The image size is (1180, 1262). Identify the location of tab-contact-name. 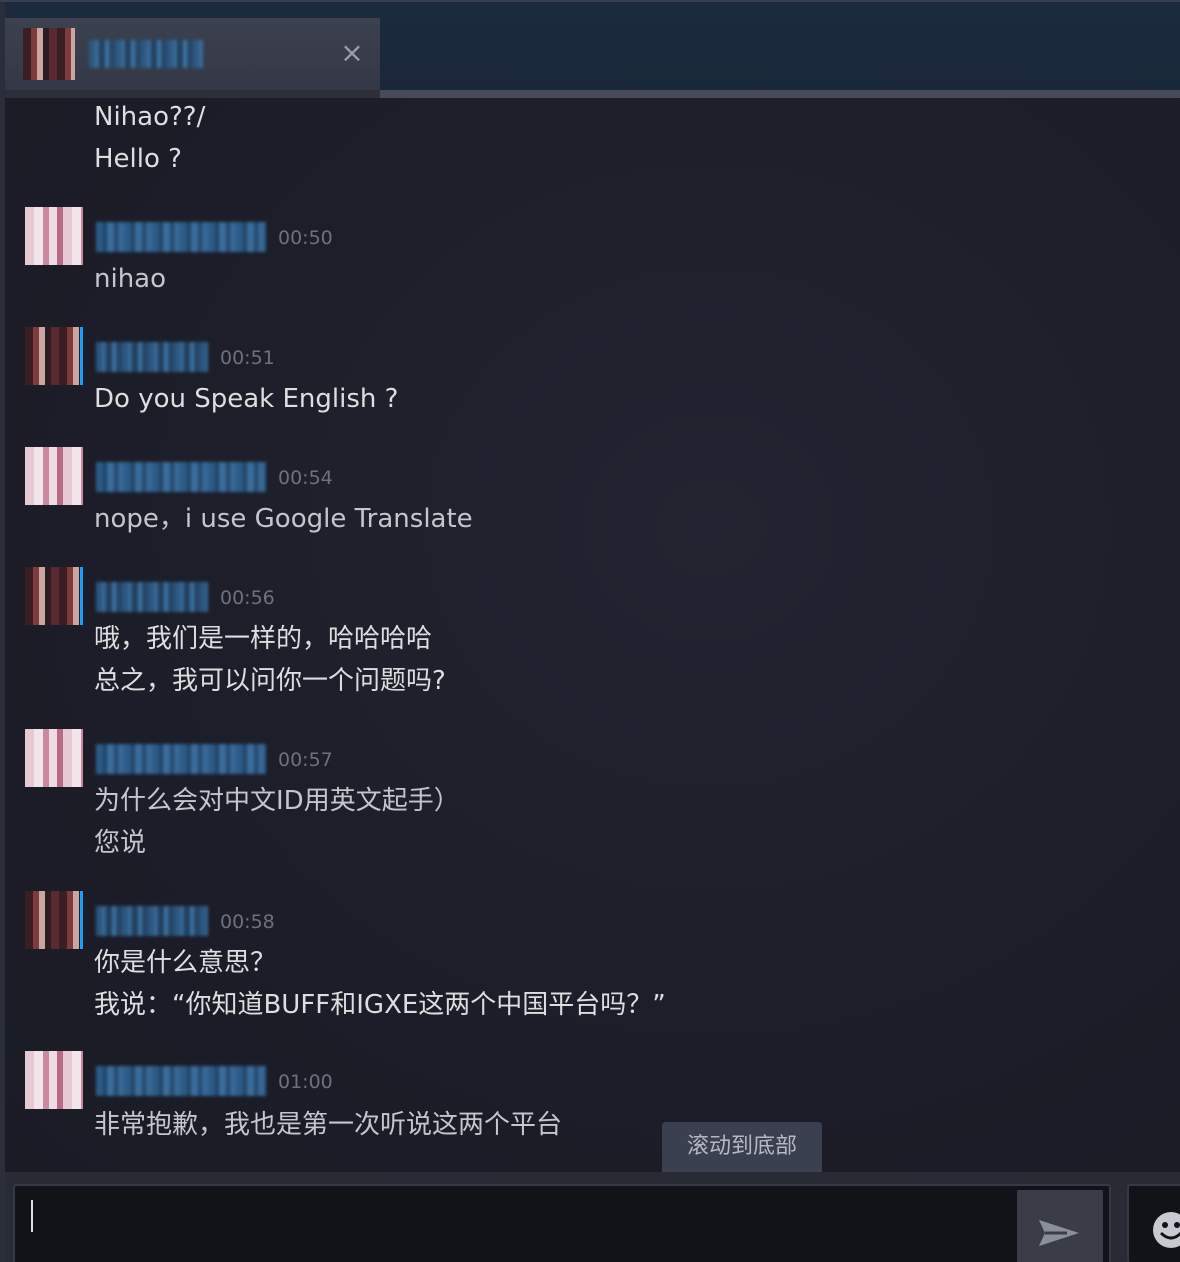
(146, 54).